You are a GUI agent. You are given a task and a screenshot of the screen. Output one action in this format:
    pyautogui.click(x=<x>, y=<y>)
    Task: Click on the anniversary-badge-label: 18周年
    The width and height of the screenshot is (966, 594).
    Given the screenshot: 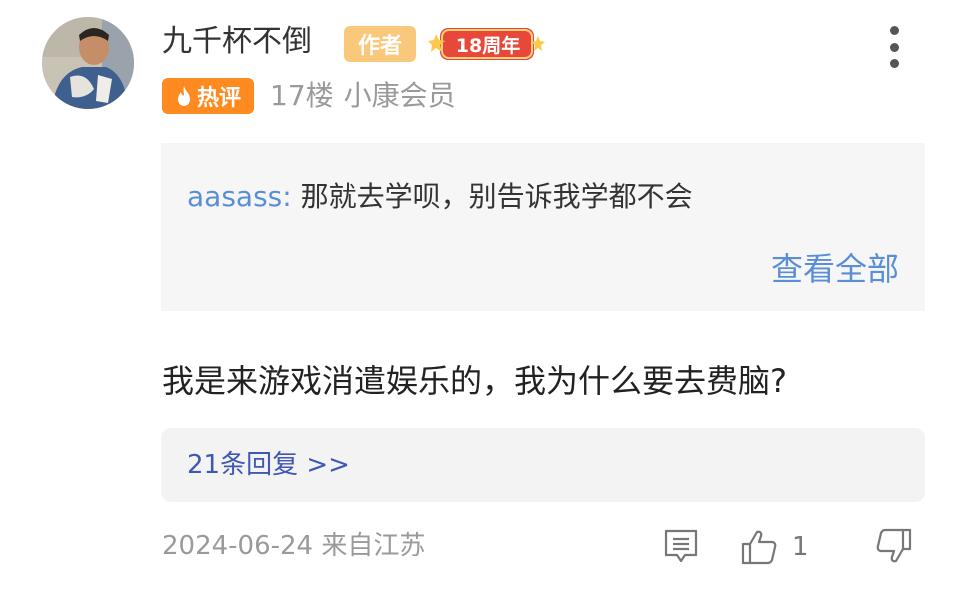 What is the action you would take?
    pyautogui.click(x=488, y=45)
    